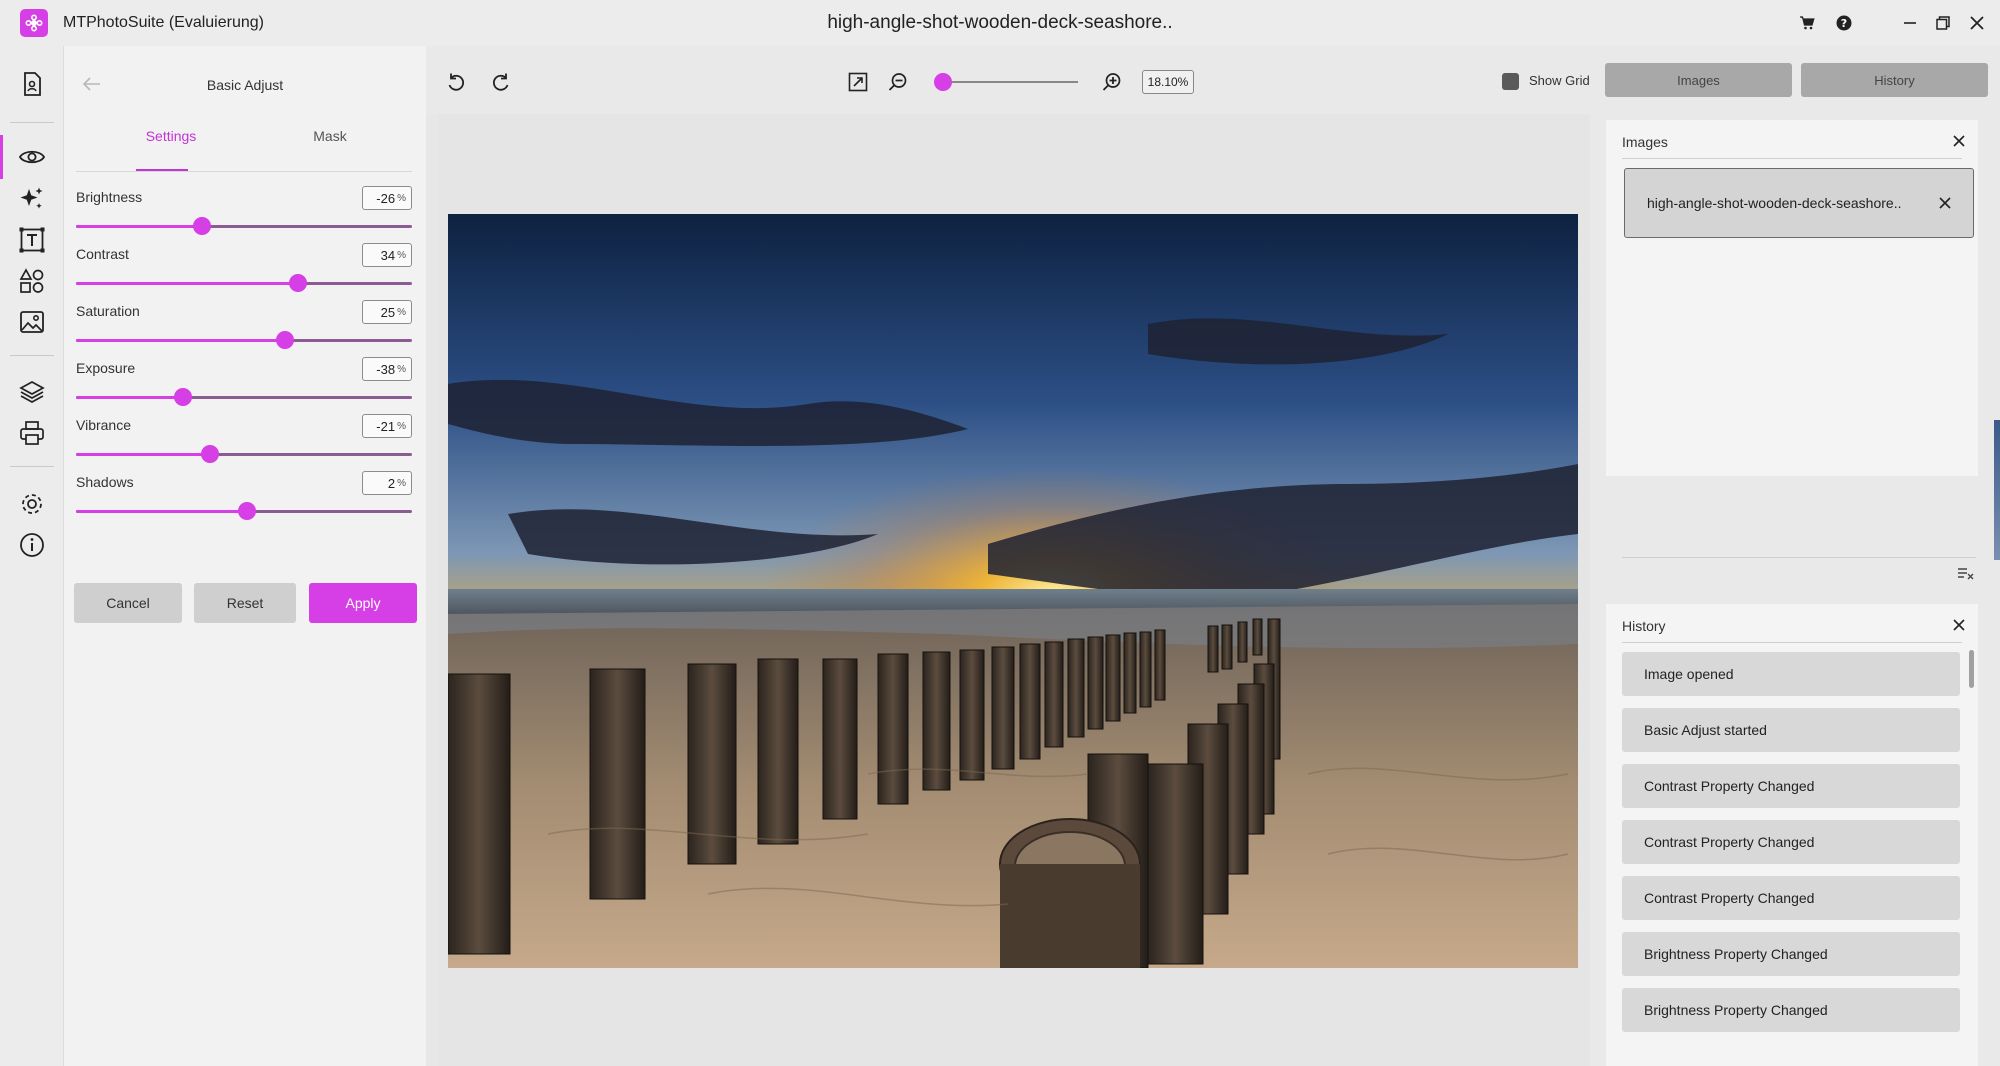  What do you see at coordinates (1967, 574) in the screenshot?
I see `clear-list-icon` at bounding box center [1967, 574].